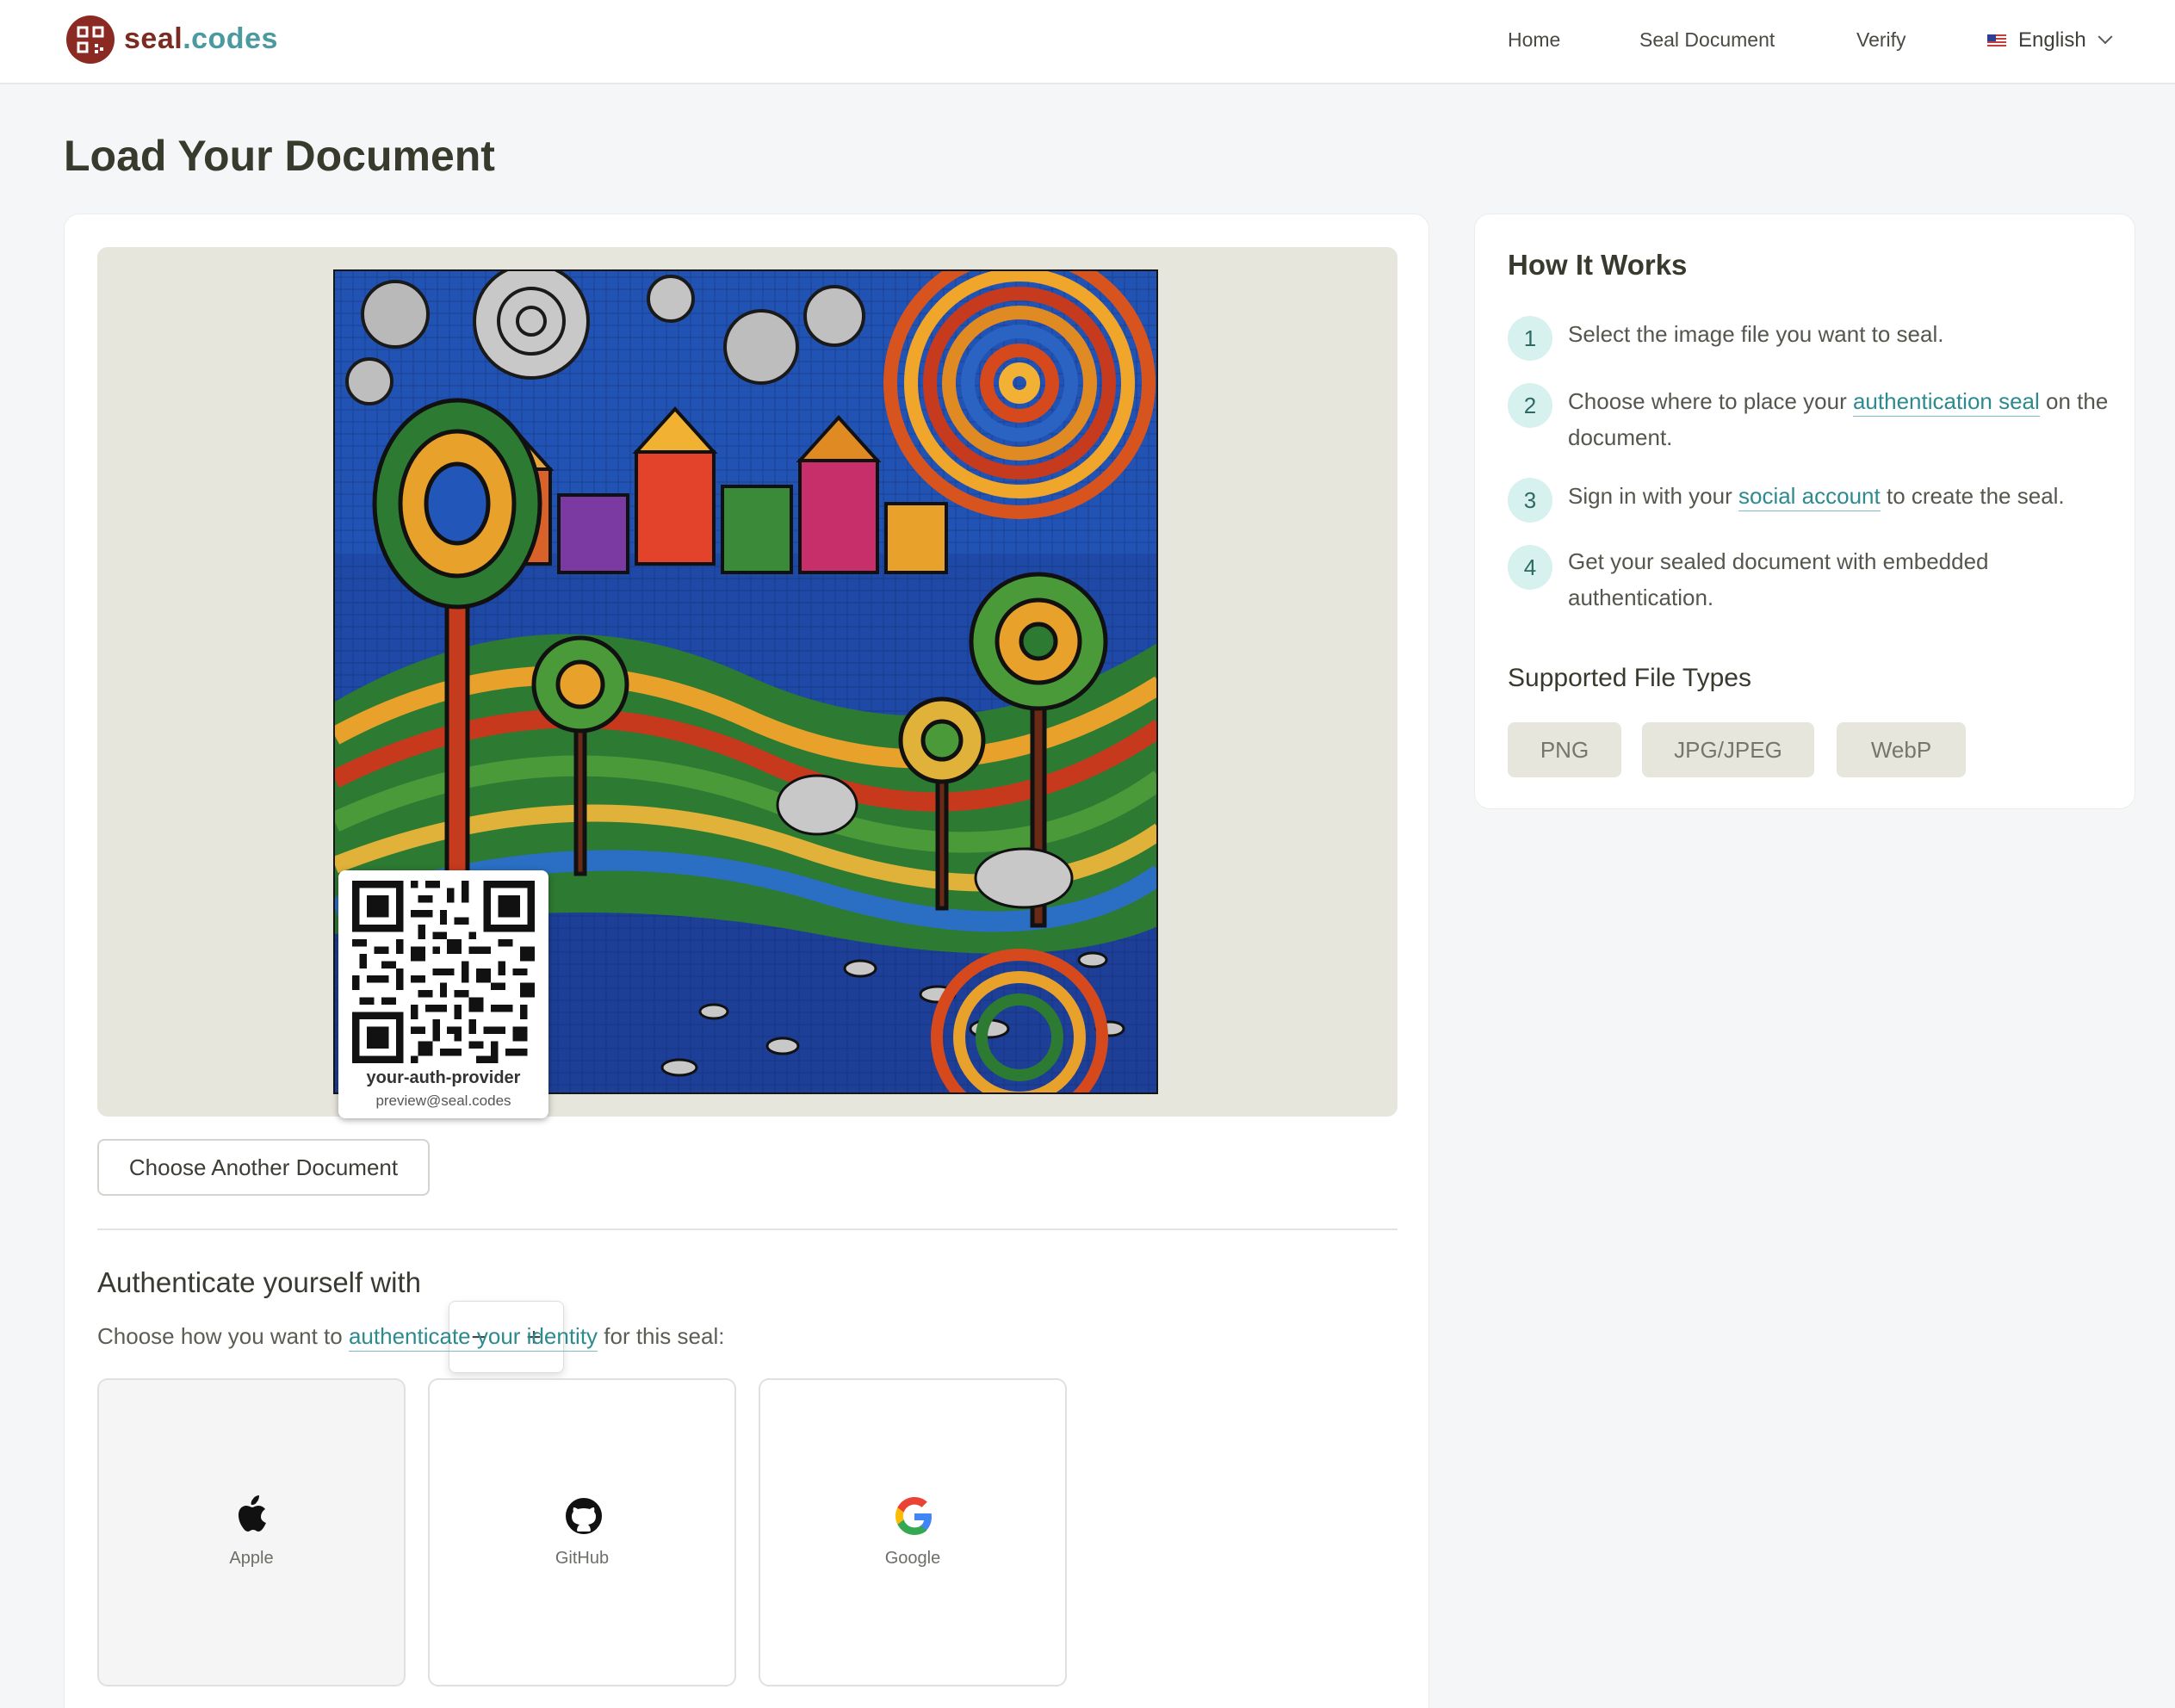 This screenshot has width=2175, height=1708. I want to click on step-3-body: Sign in with your, so click(1653, 496).